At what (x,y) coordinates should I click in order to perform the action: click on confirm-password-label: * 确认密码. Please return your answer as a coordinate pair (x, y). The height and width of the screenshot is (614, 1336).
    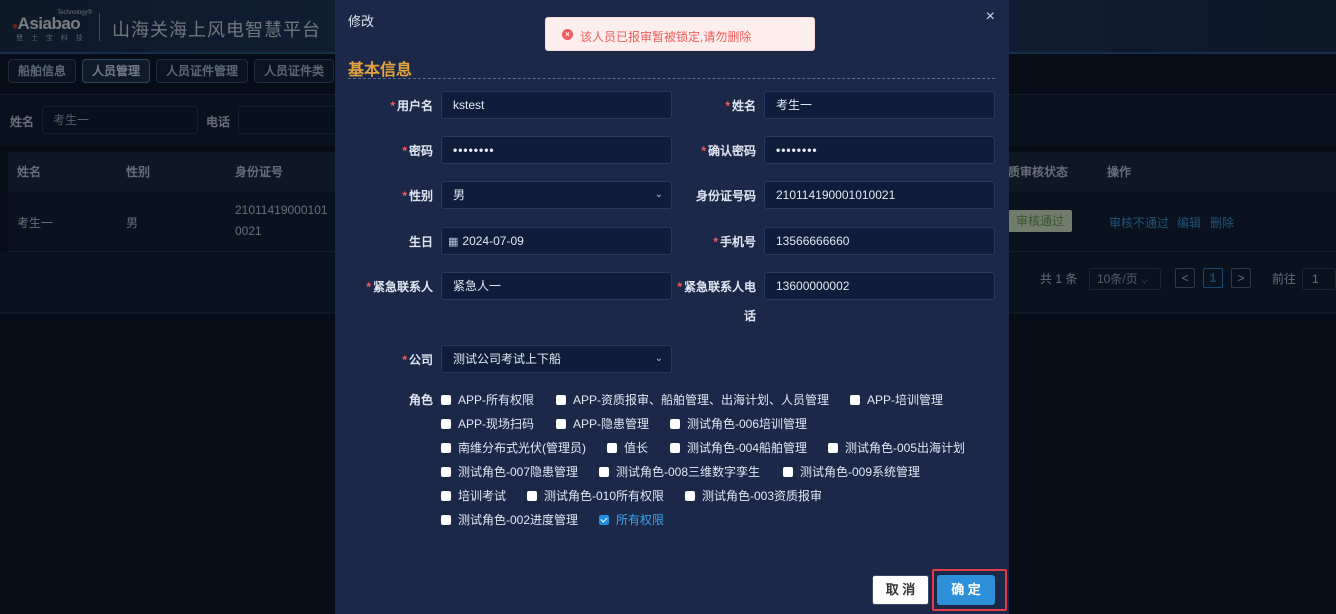
    Looking at the image, I should click on (728, 151).